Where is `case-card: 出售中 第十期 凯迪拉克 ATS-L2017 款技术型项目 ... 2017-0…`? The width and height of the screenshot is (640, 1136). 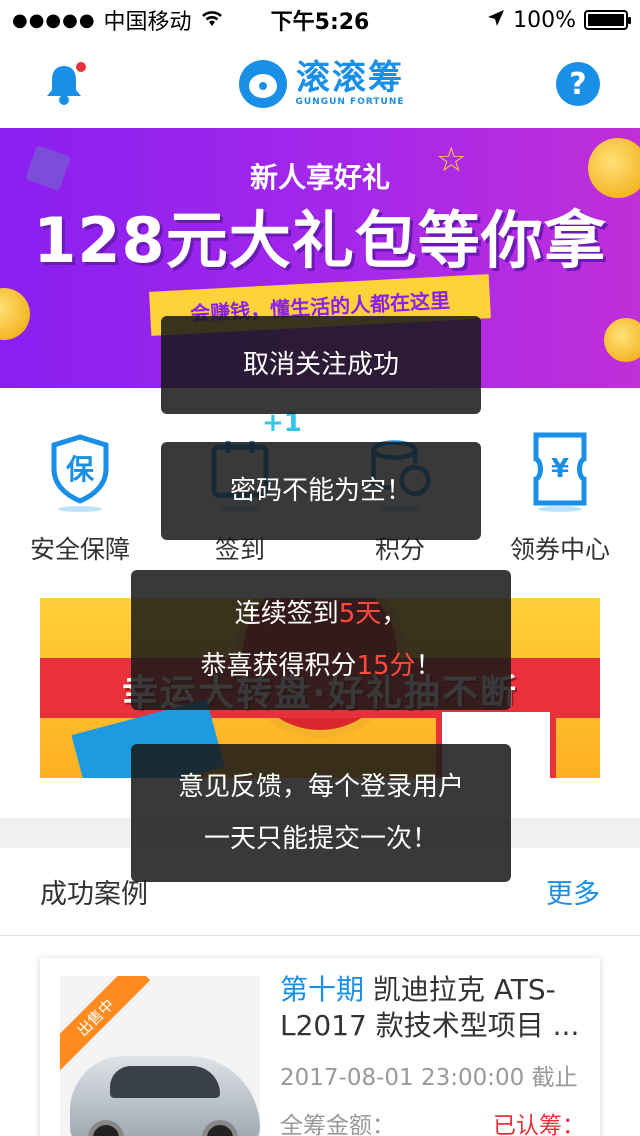
case-card: 出售中 第十期 凯迪拉克 ATS-L2017 款技术型项目 ... 2017-0… is located at coordinates (320, 1047).